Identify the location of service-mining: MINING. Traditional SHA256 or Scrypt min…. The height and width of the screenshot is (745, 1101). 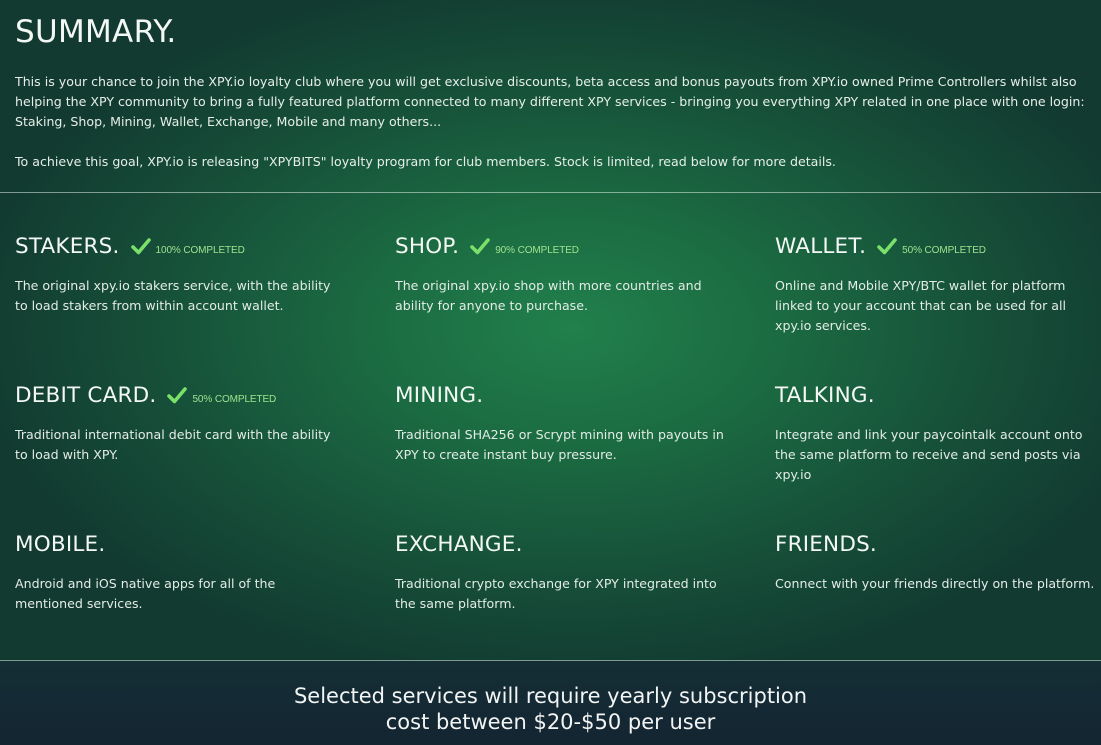
(560, 424).